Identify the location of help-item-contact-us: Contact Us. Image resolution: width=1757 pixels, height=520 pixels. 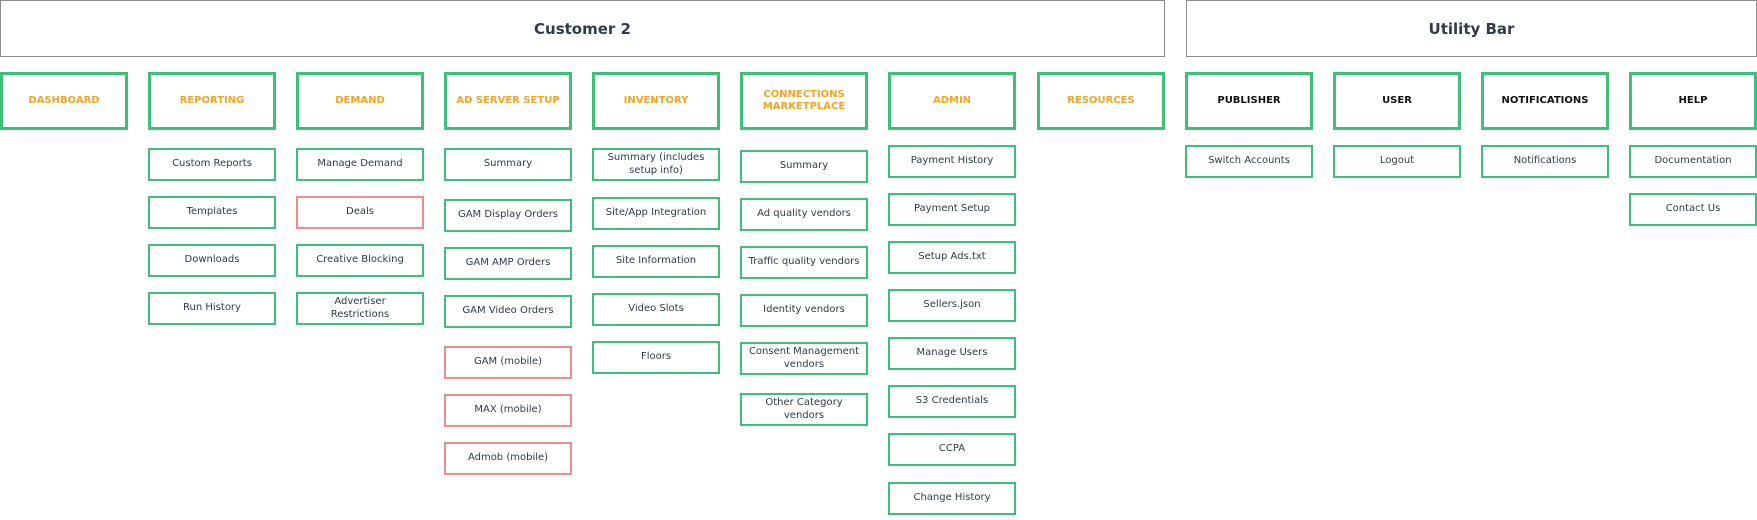
(1693, 209).